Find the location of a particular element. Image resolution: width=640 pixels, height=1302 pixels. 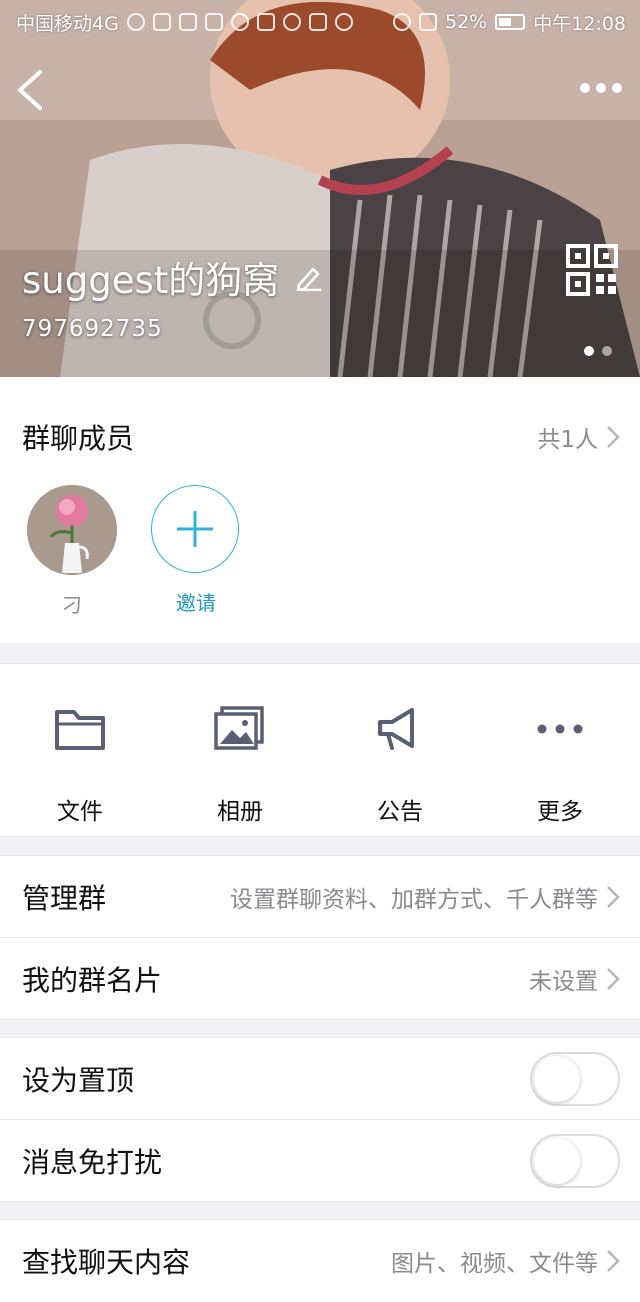

do-not-disturb-row: 消息免打扰 is located at coordinates (320, 1161).